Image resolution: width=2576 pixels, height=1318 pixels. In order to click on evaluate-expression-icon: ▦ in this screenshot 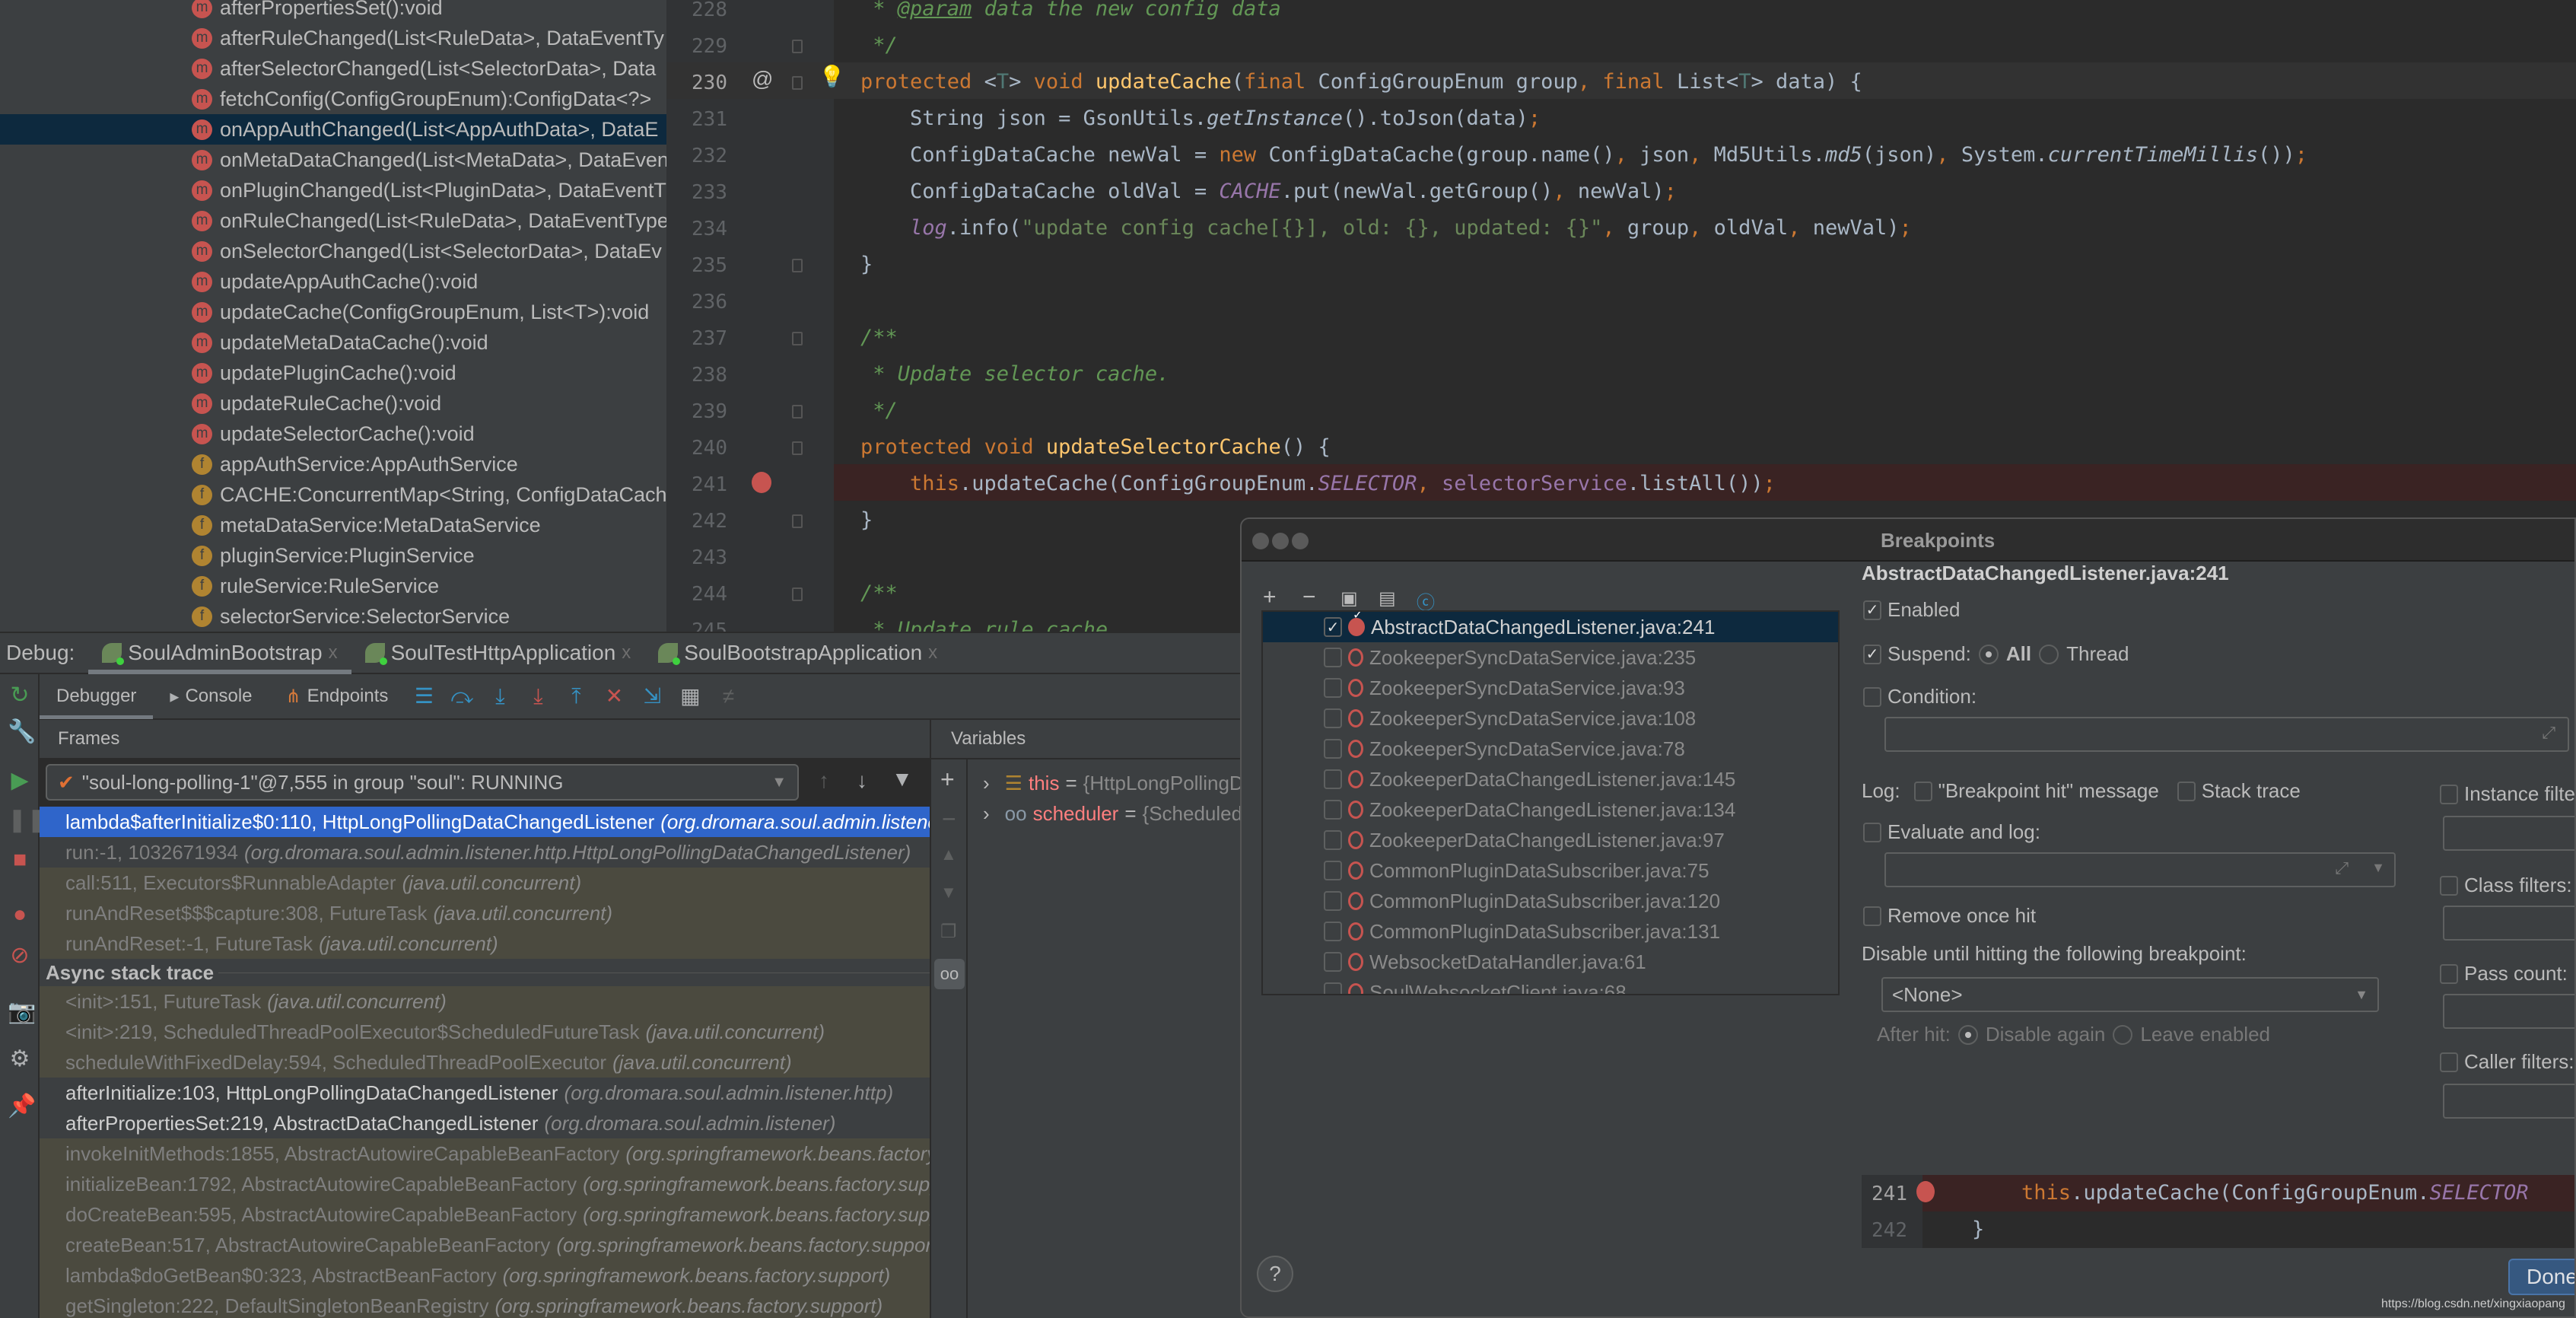, I will do `click(690, 696)`.